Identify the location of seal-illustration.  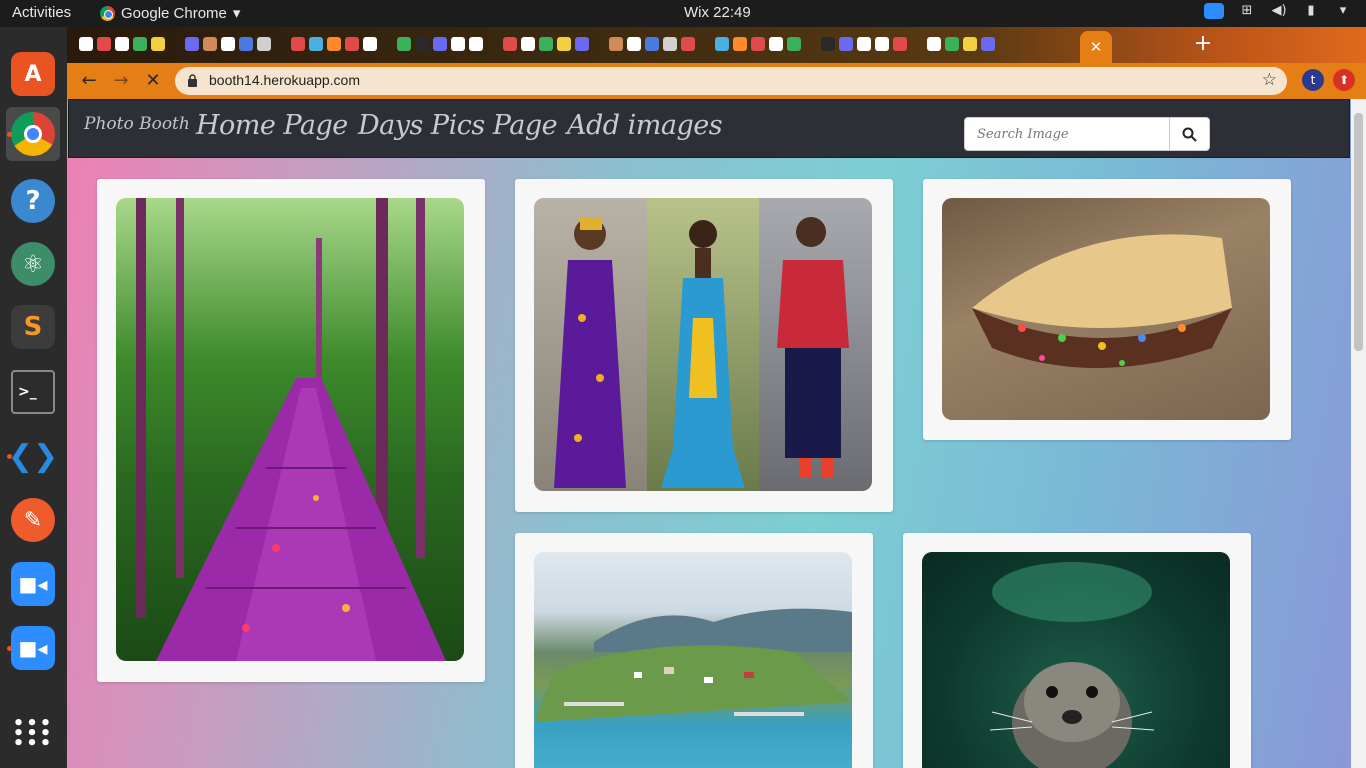
(1072, 665).